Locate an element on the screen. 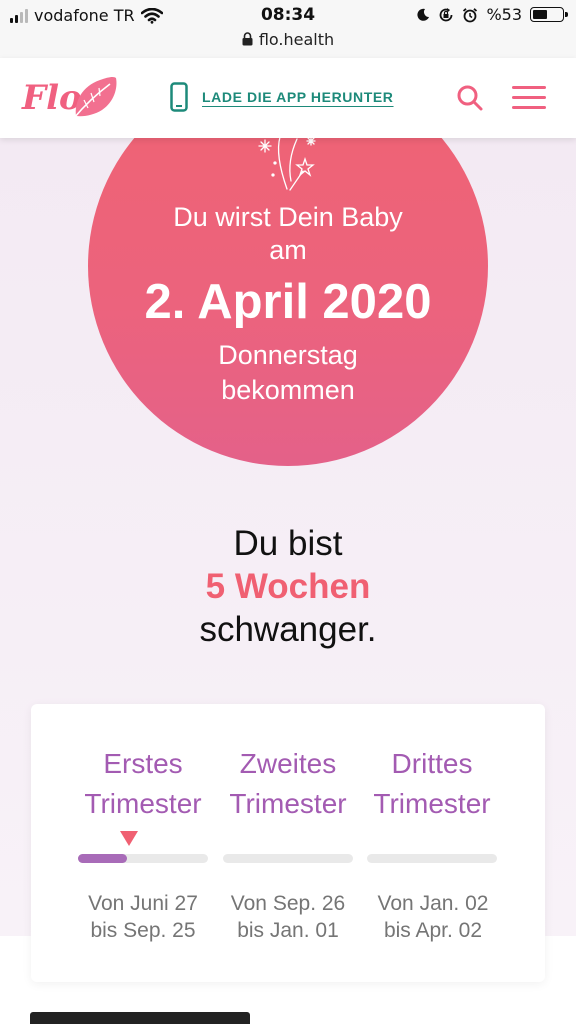  trimester-second: Zweites Trimester is located at coordinates (288, 784).